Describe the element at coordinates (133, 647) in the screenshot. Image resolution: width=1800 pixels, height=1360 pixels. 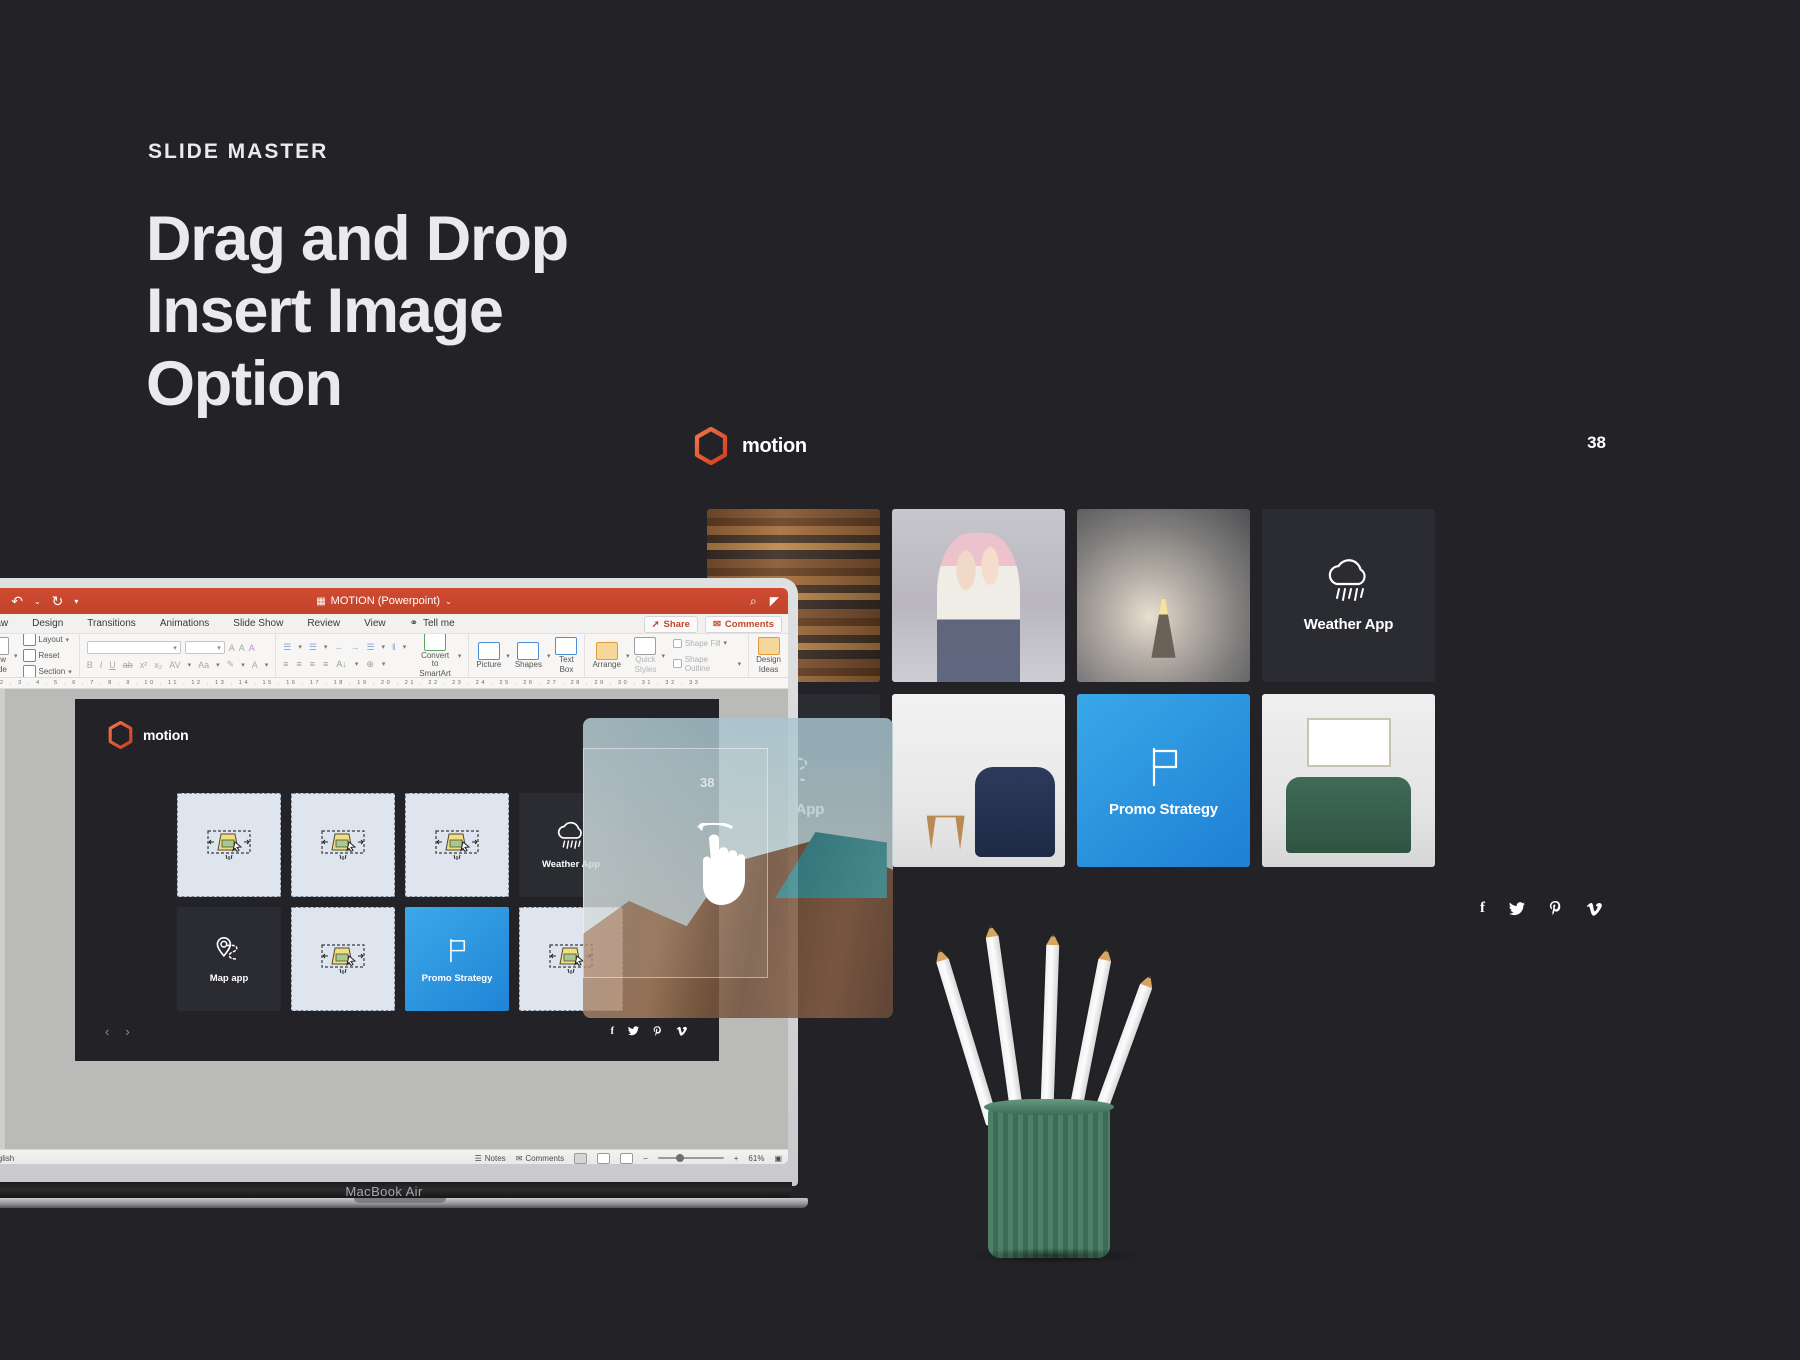
I see `font-name-select: ▾` at that location.